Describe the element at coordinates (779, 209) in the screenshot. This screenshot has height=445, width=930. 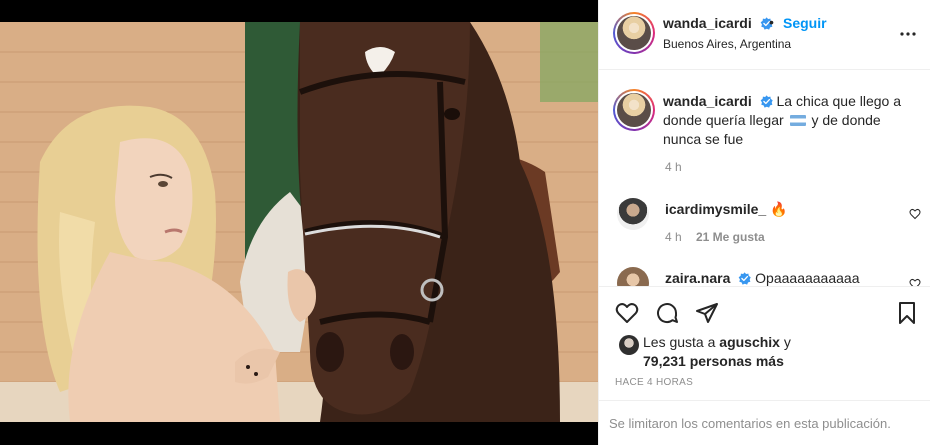
I see `comment-text: 🔥` at that location.